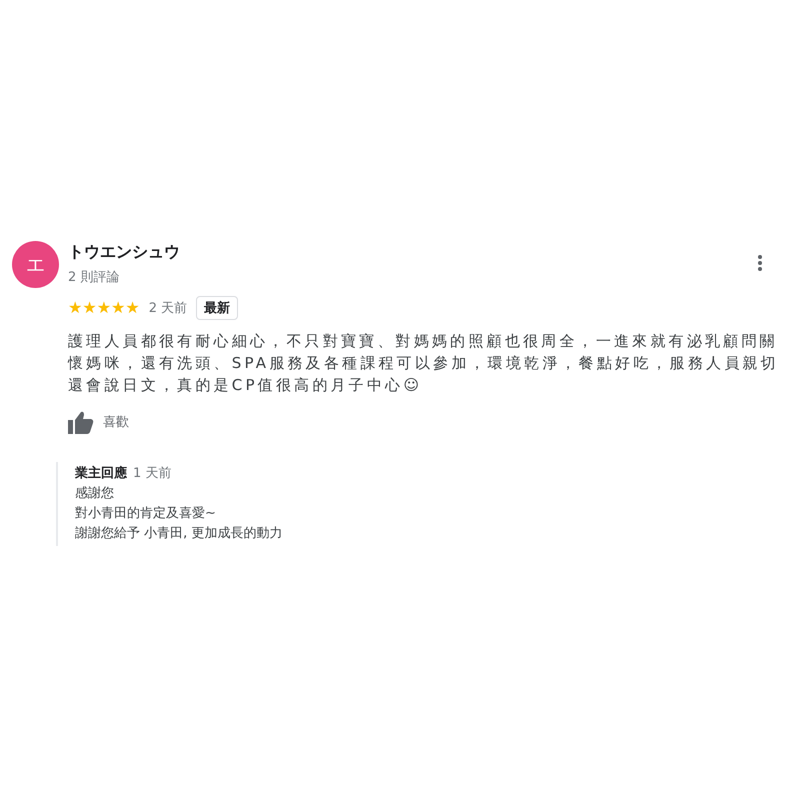 Image resolution: width=800 pixels, height=800 pixels. I want to click on like-label: 喜歡, so click(116, 422).